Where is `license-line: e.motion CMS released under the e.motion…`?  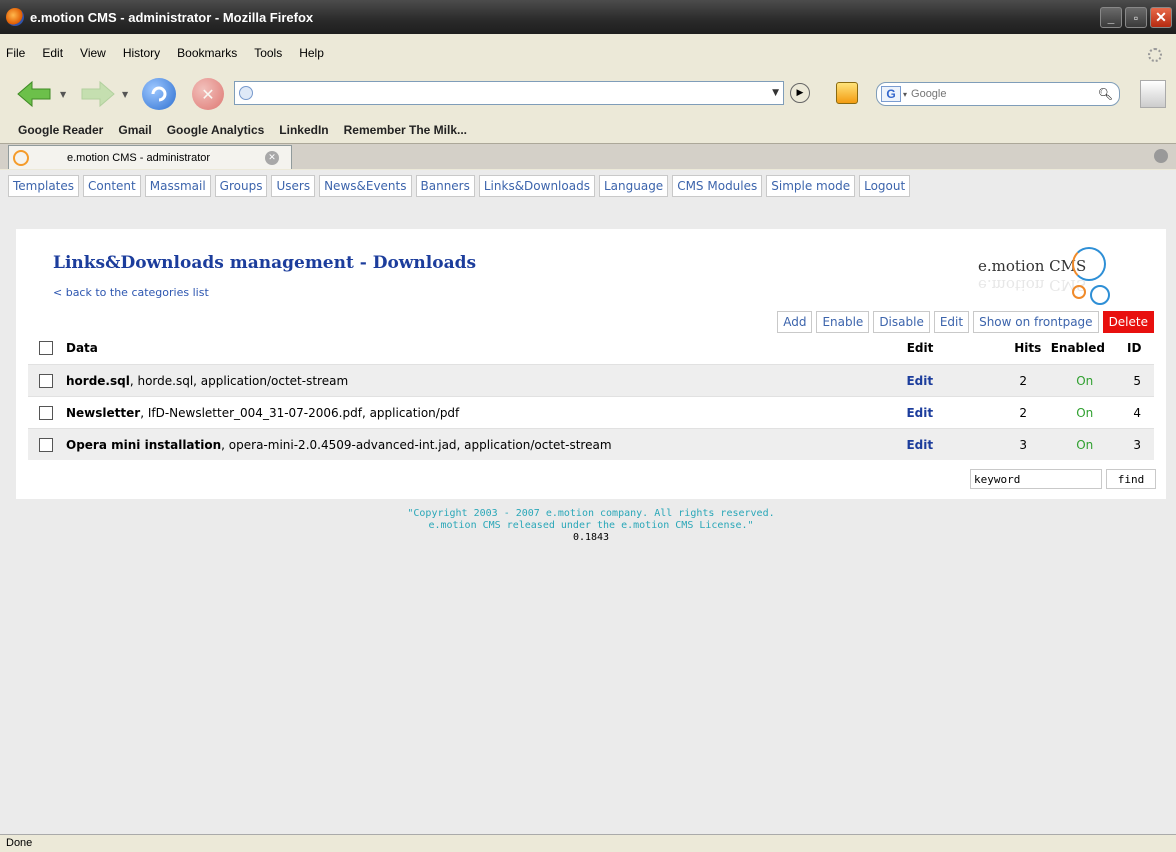
license-line: e.motion CMS released under the e.motion… is located at coordinates (591, 525).